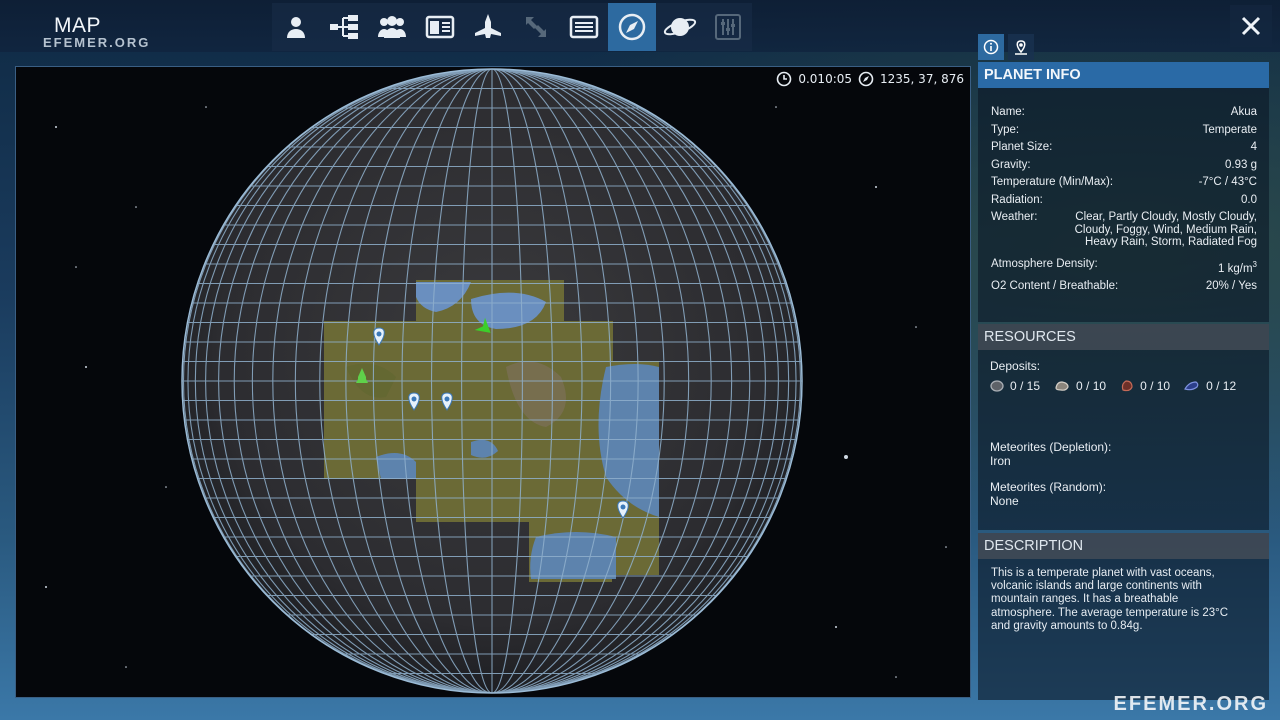 Image resolution: width=1280 pixels, height=720 pixels. I want to click on close-icon, so click(1251, 26).